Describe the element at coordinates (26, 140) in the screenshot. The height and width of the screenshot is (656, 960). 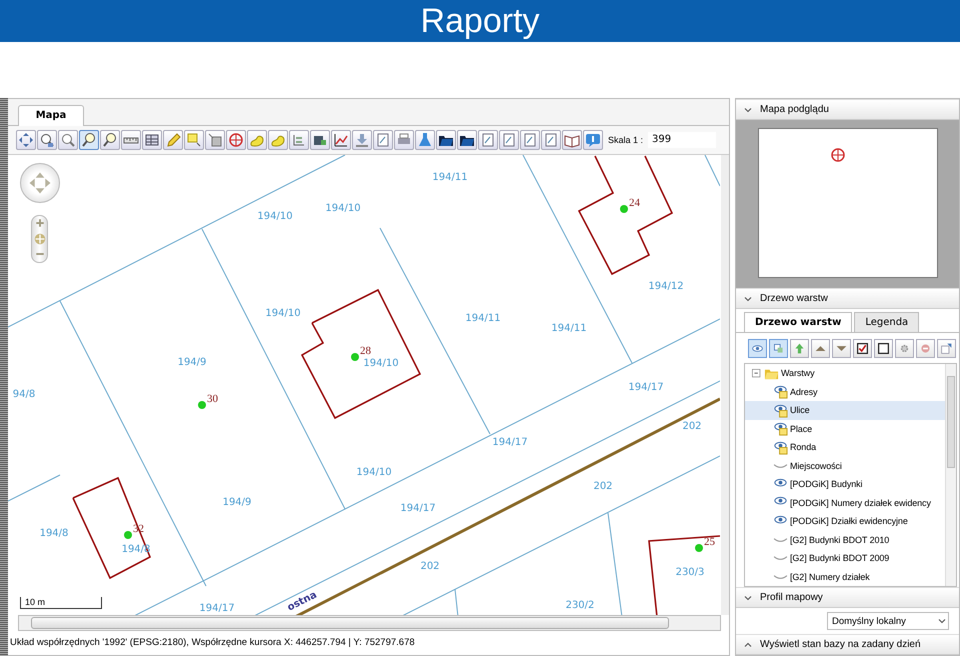
I see `pan-icon` at that location.